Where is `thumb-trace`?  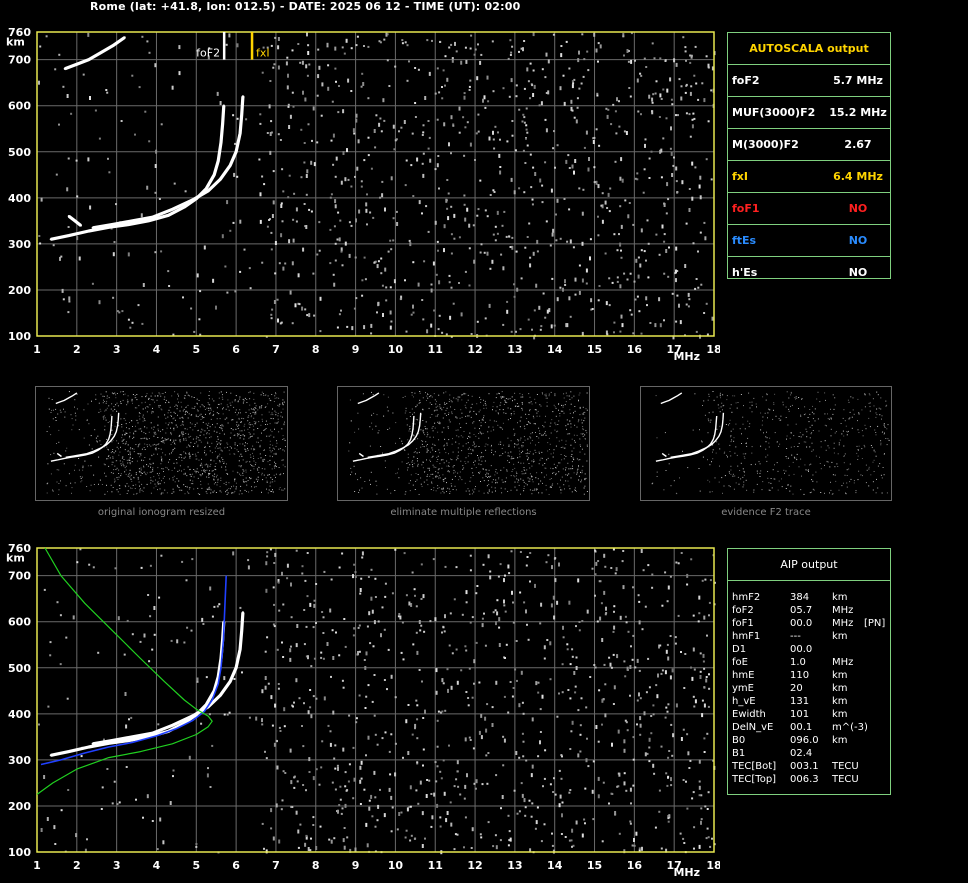
thumb-trace is located at coordinates (368, 398).